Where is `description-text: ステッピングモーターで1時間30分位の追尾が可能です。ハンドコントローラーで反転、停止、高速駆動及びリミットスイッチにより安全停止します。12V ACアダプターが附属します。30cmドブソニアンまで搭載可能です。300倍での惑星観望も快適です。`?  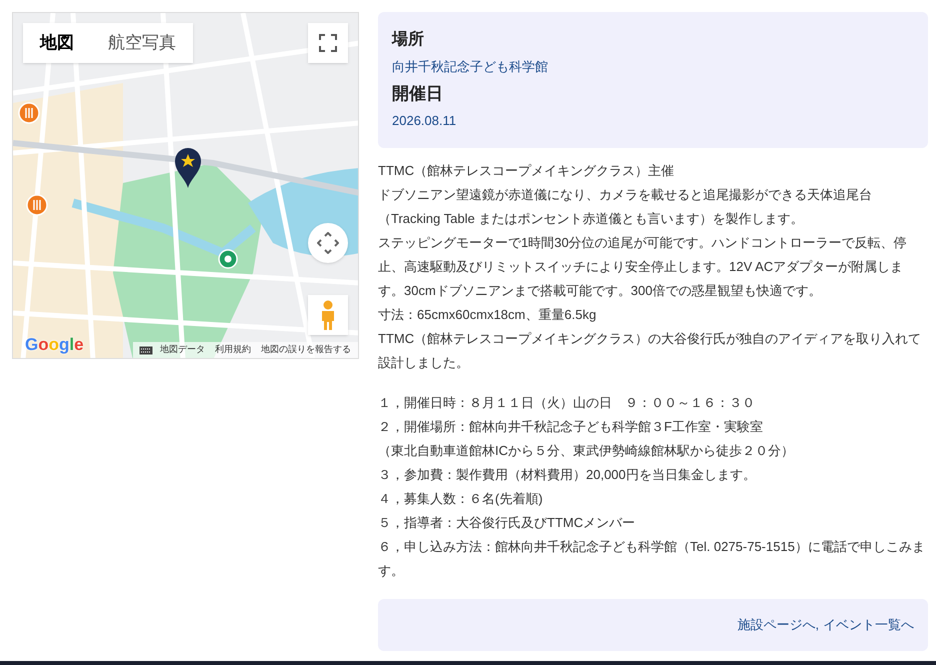
description-text: ステッピングモーターで1時間30分位の追尾が可能です。ハンドコントローラーで反転、停止、高速駆動及びリミットスイッチにより安全停止します。12V ACアダプターが附属します。30cmドブソニアンまで搭載可能です。300倍での惑星観望も快適です。 is located at coordinates (643, 267).